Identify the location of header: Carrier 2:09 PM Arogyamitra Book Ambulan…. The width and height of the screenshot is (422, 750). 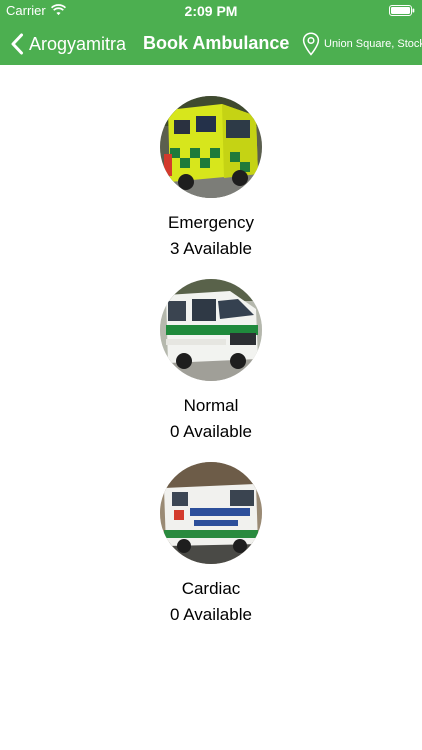
(211, 32).